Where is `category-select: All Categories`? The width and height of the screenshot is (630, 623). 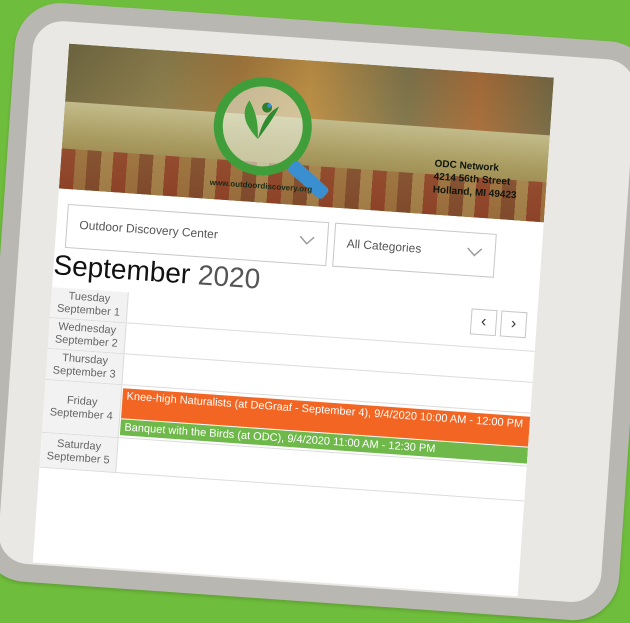
category-select: All Categories is located at coordinates (414, 250).